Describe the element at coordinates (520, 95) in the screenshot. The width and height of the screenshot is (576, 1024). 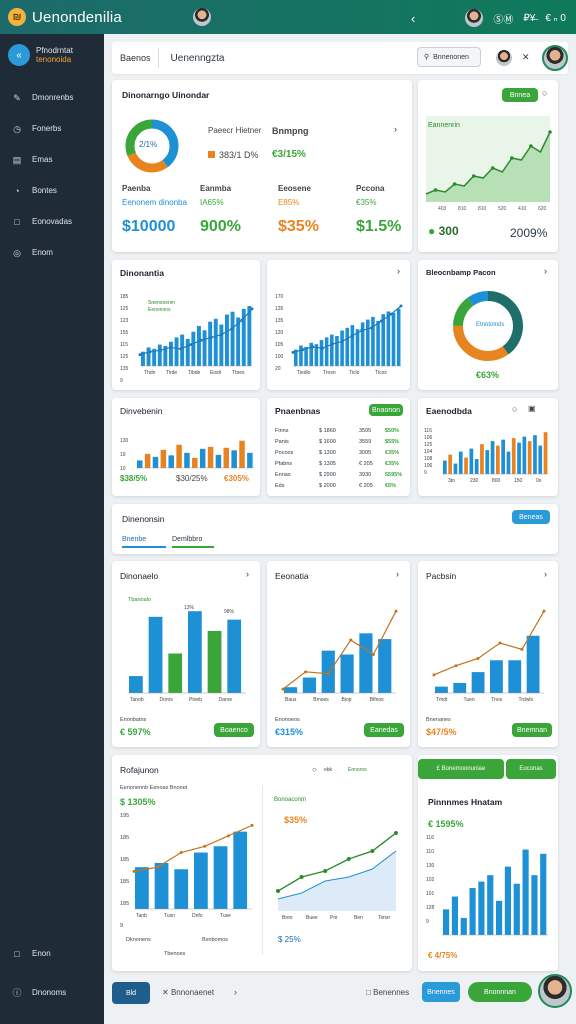
I see `trend-button: Bnnea` at that location.